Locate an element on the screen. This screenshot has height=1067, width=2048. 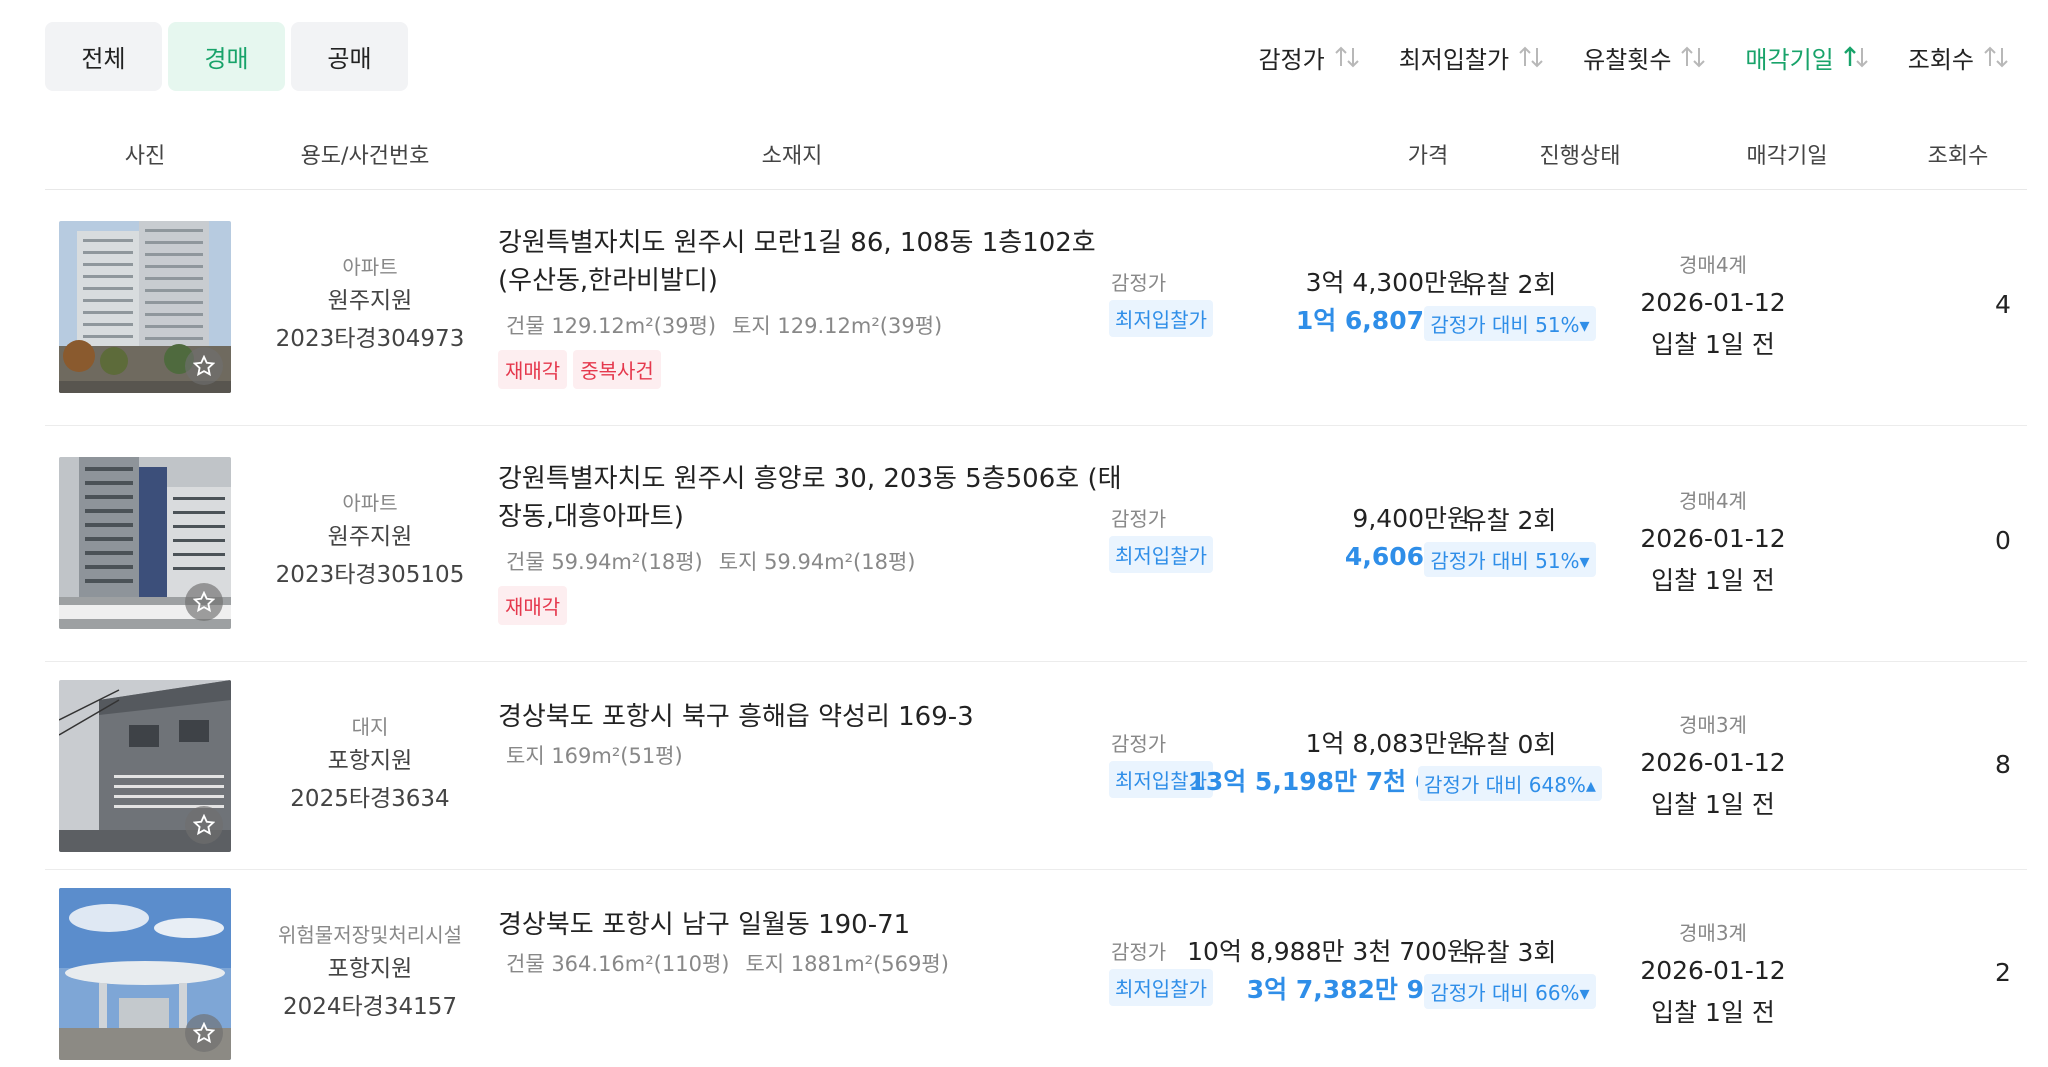
area-info: 건물 129.12m²(39평) 토지 129.12m²(39평) is located at coordinates (822, 325).